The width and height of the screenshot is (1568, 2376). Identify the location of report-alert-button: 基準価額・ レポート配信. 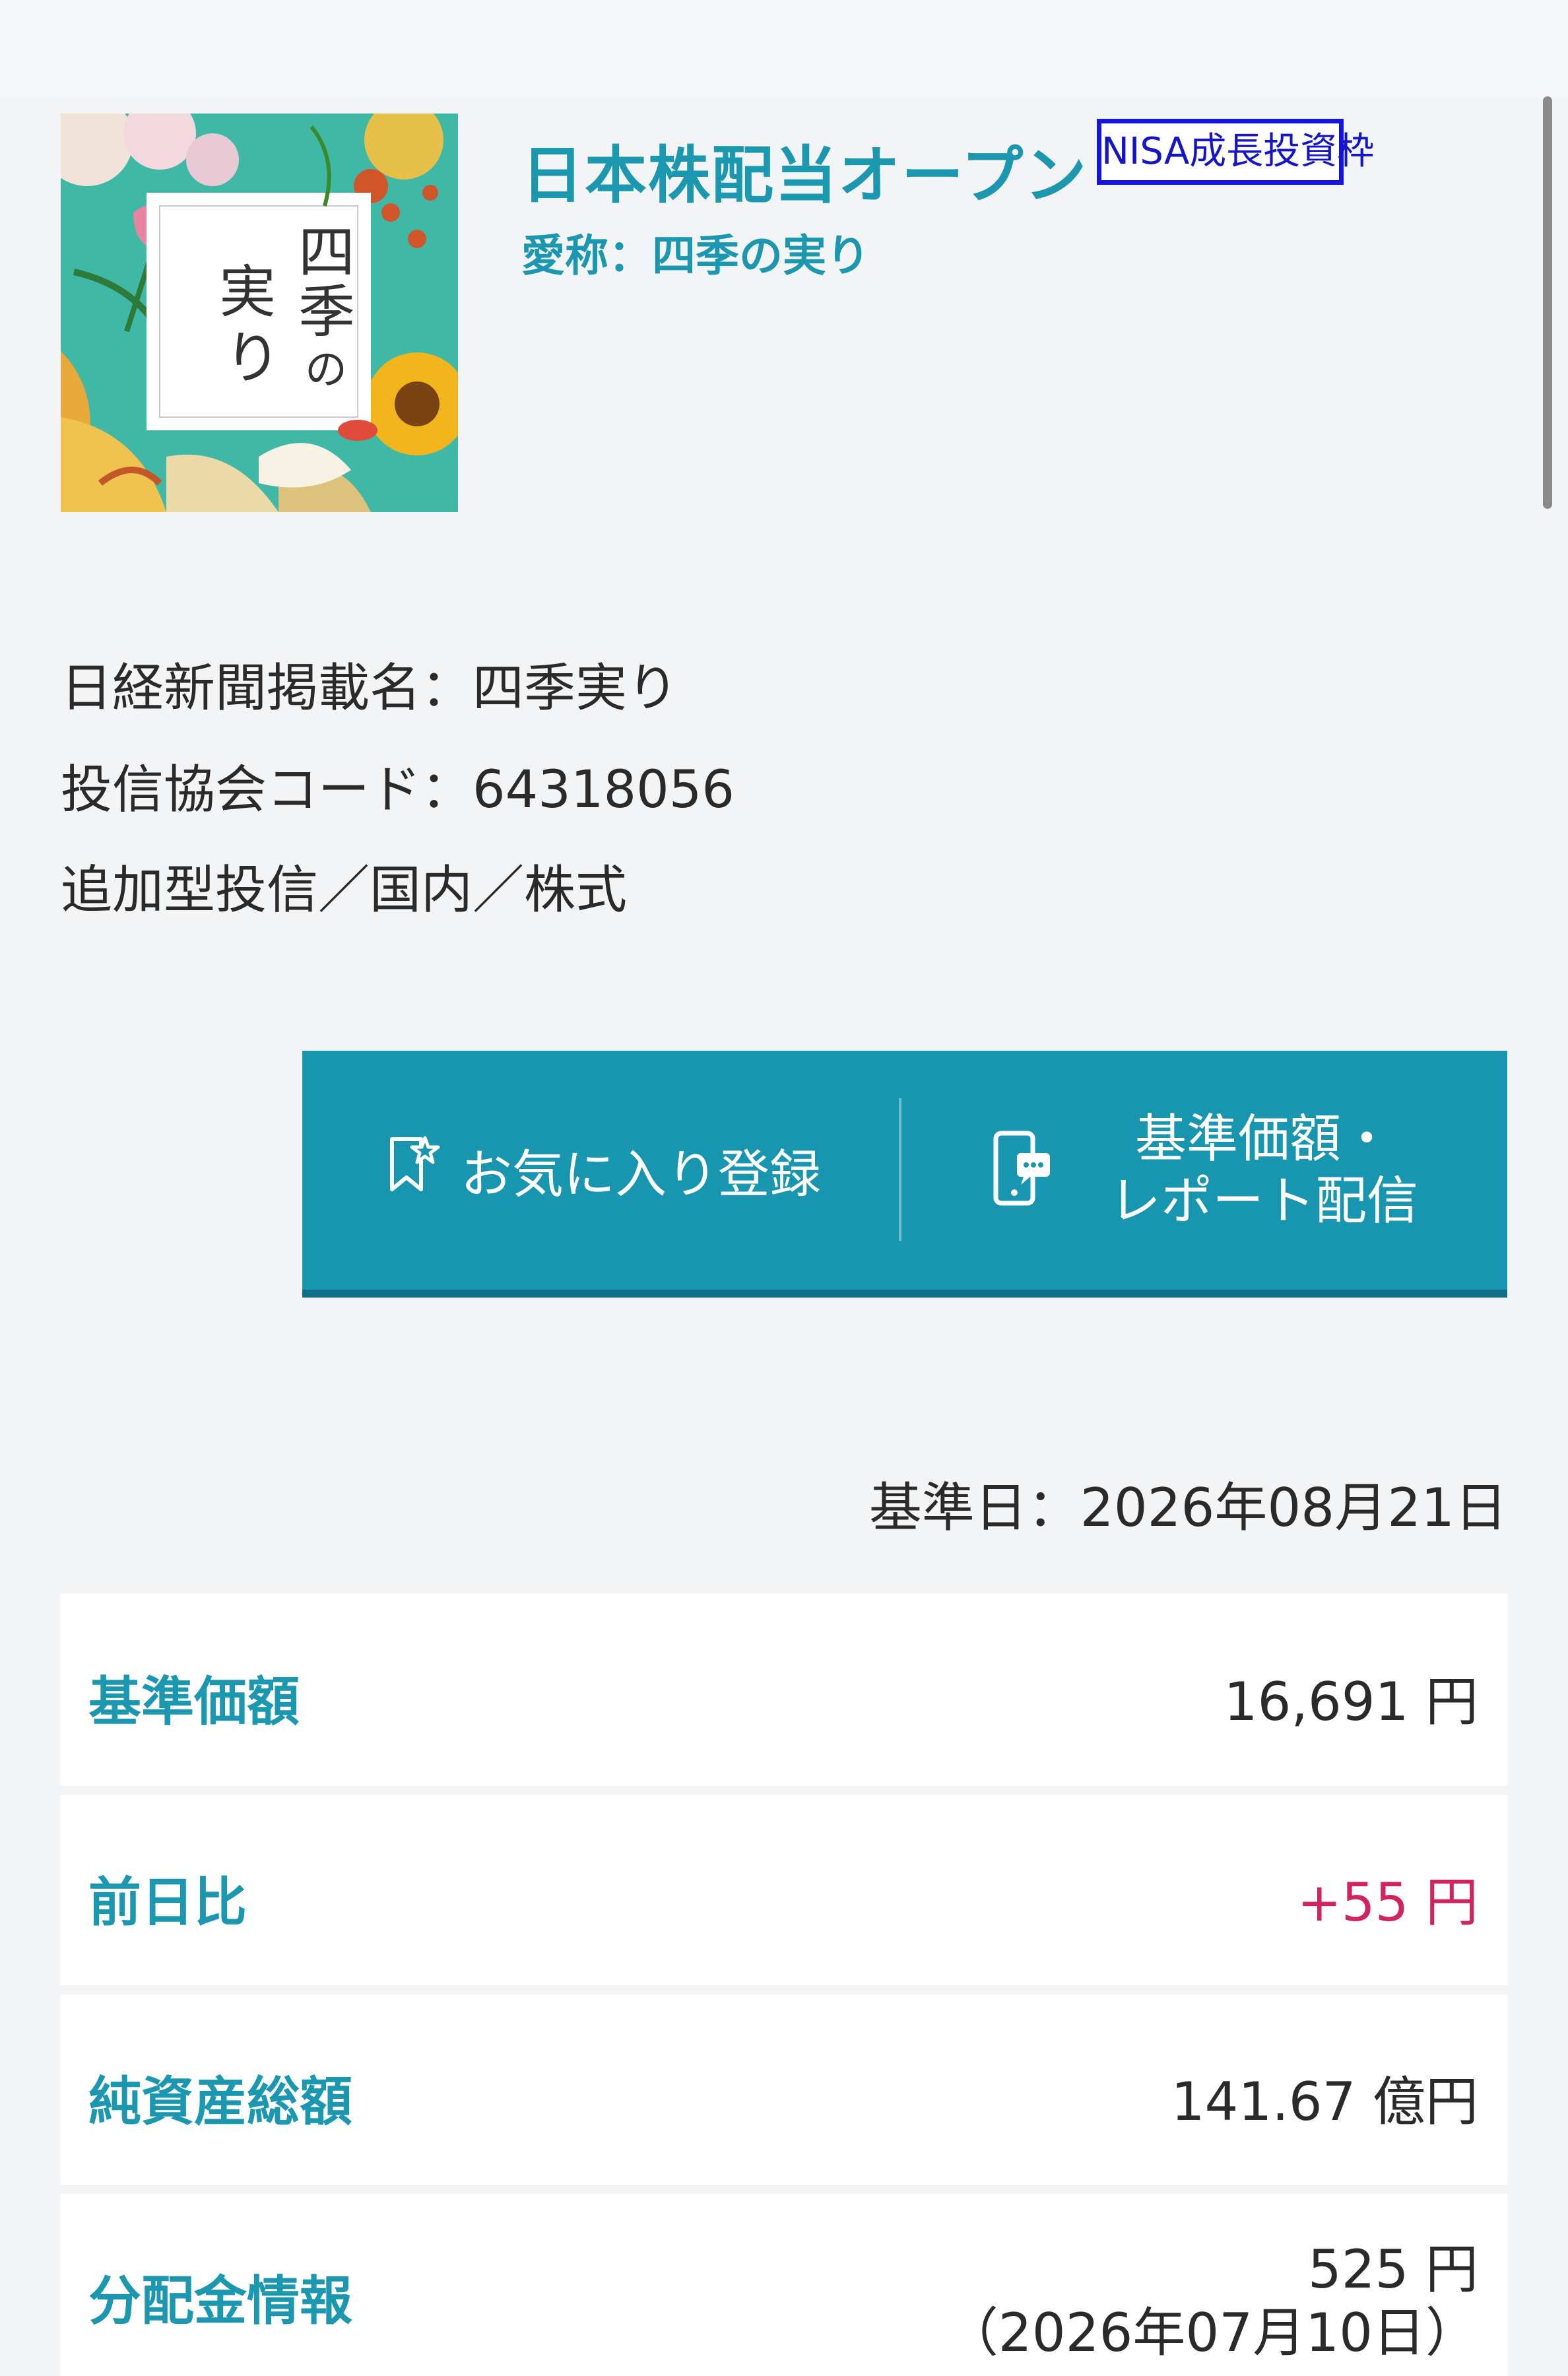
(1204, 1170).